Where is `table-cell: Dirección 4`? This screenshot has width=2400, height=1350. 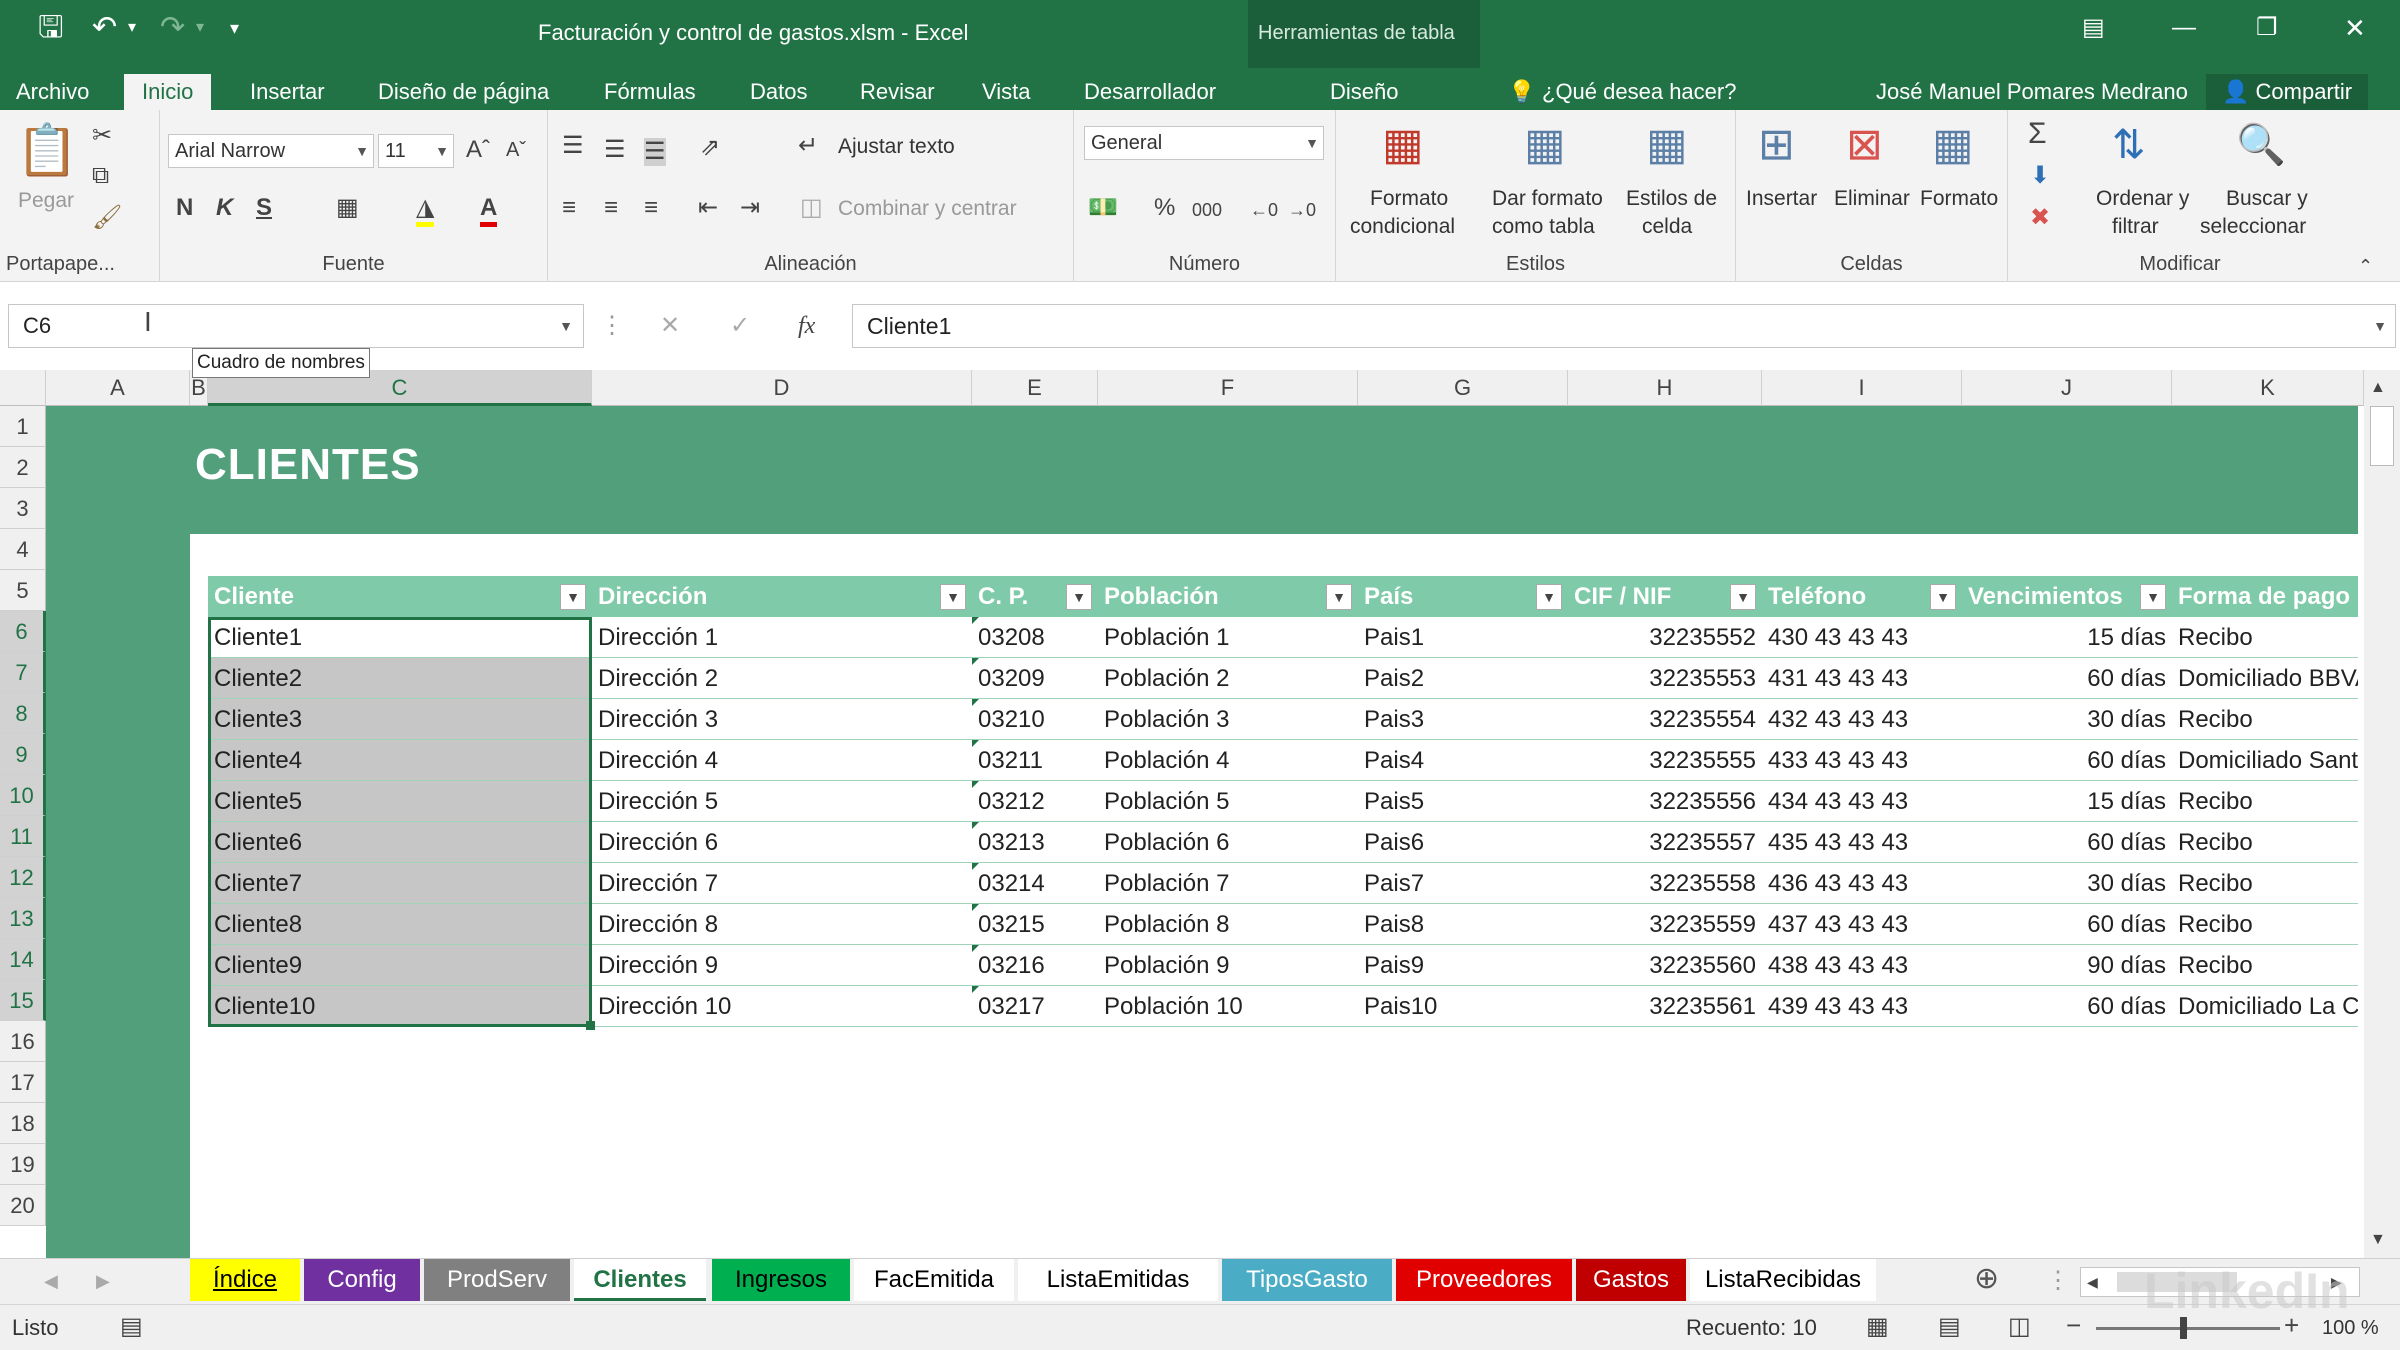
table-cell: Dirección 4 is located at coordinates (782, 760).